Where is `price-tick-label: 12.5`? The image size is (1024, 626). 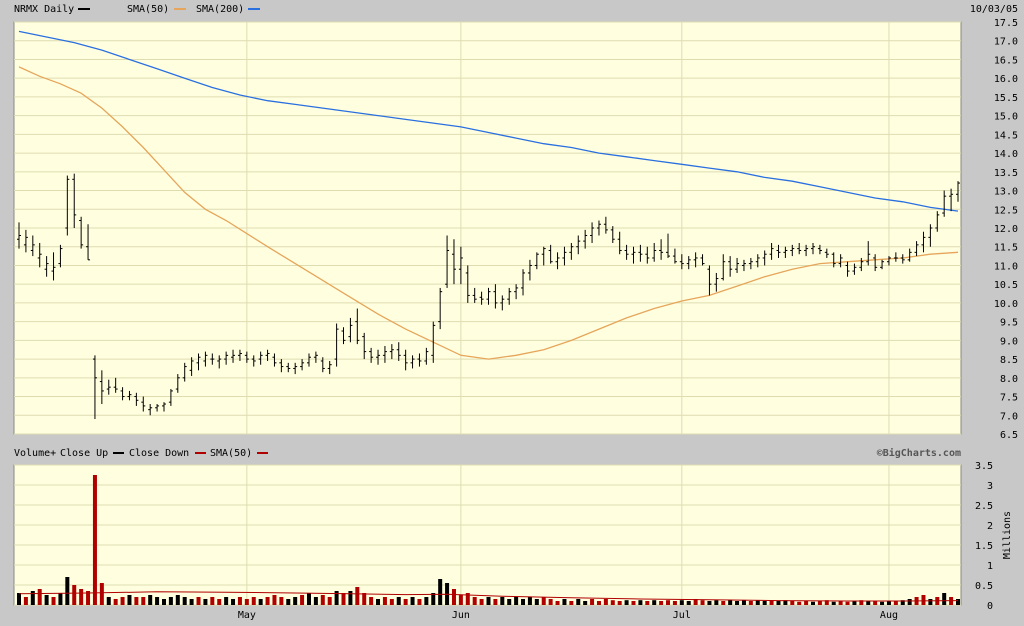 price-tick-label: 12.5 is located at coordinates (1006, 210).